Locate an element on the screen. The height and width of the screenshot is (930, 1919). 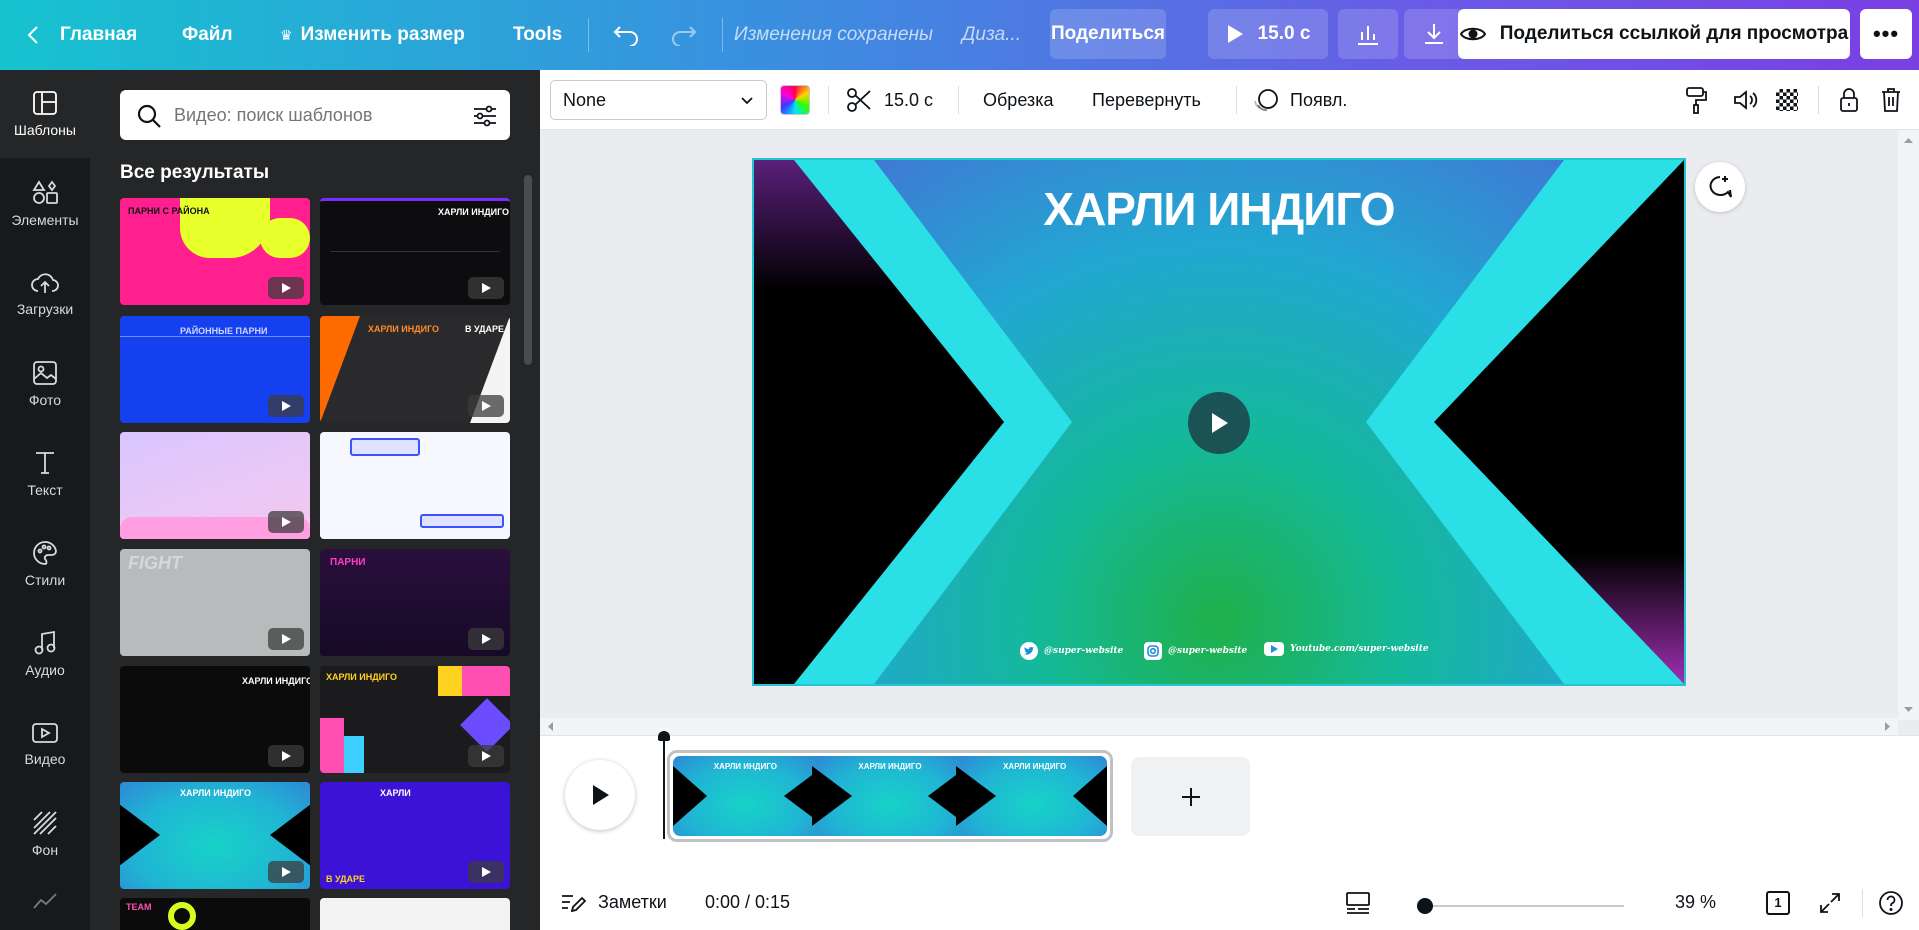
grid-view-icon is located at coordinates (1358, 902).